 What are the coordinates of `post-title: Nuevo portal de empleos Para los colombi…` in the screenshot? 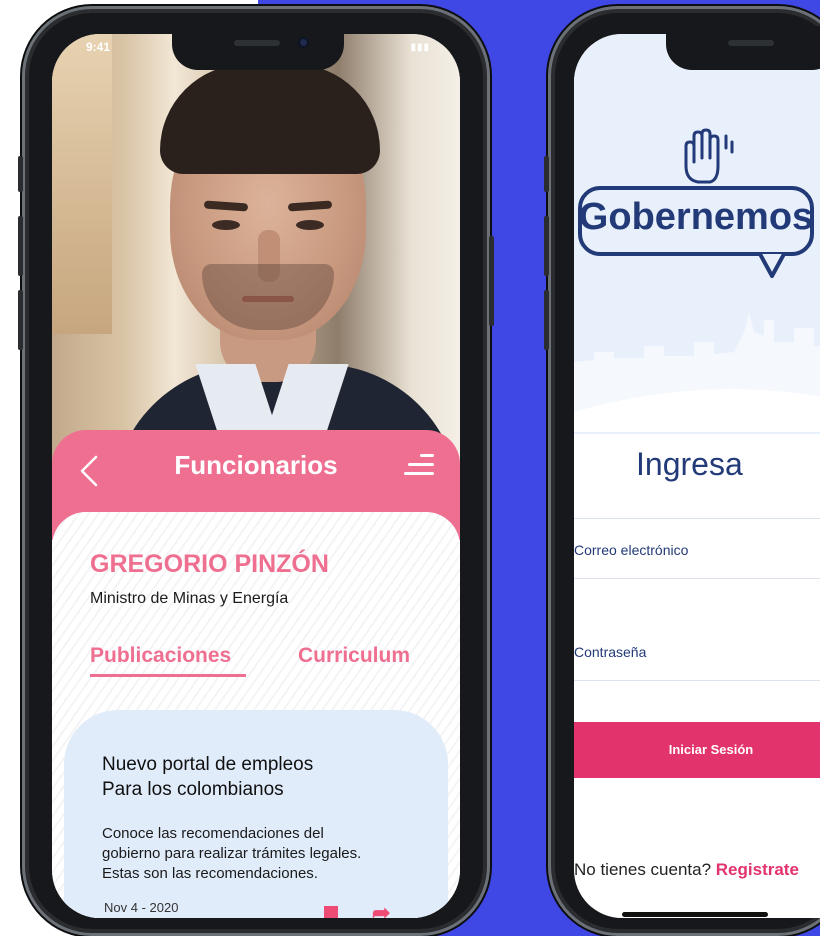 It's located at (262, 777).